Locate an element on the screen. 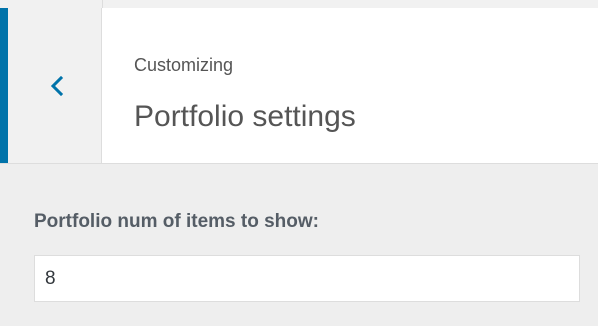  portfolio-items-input is located at coordinates (307, 278).